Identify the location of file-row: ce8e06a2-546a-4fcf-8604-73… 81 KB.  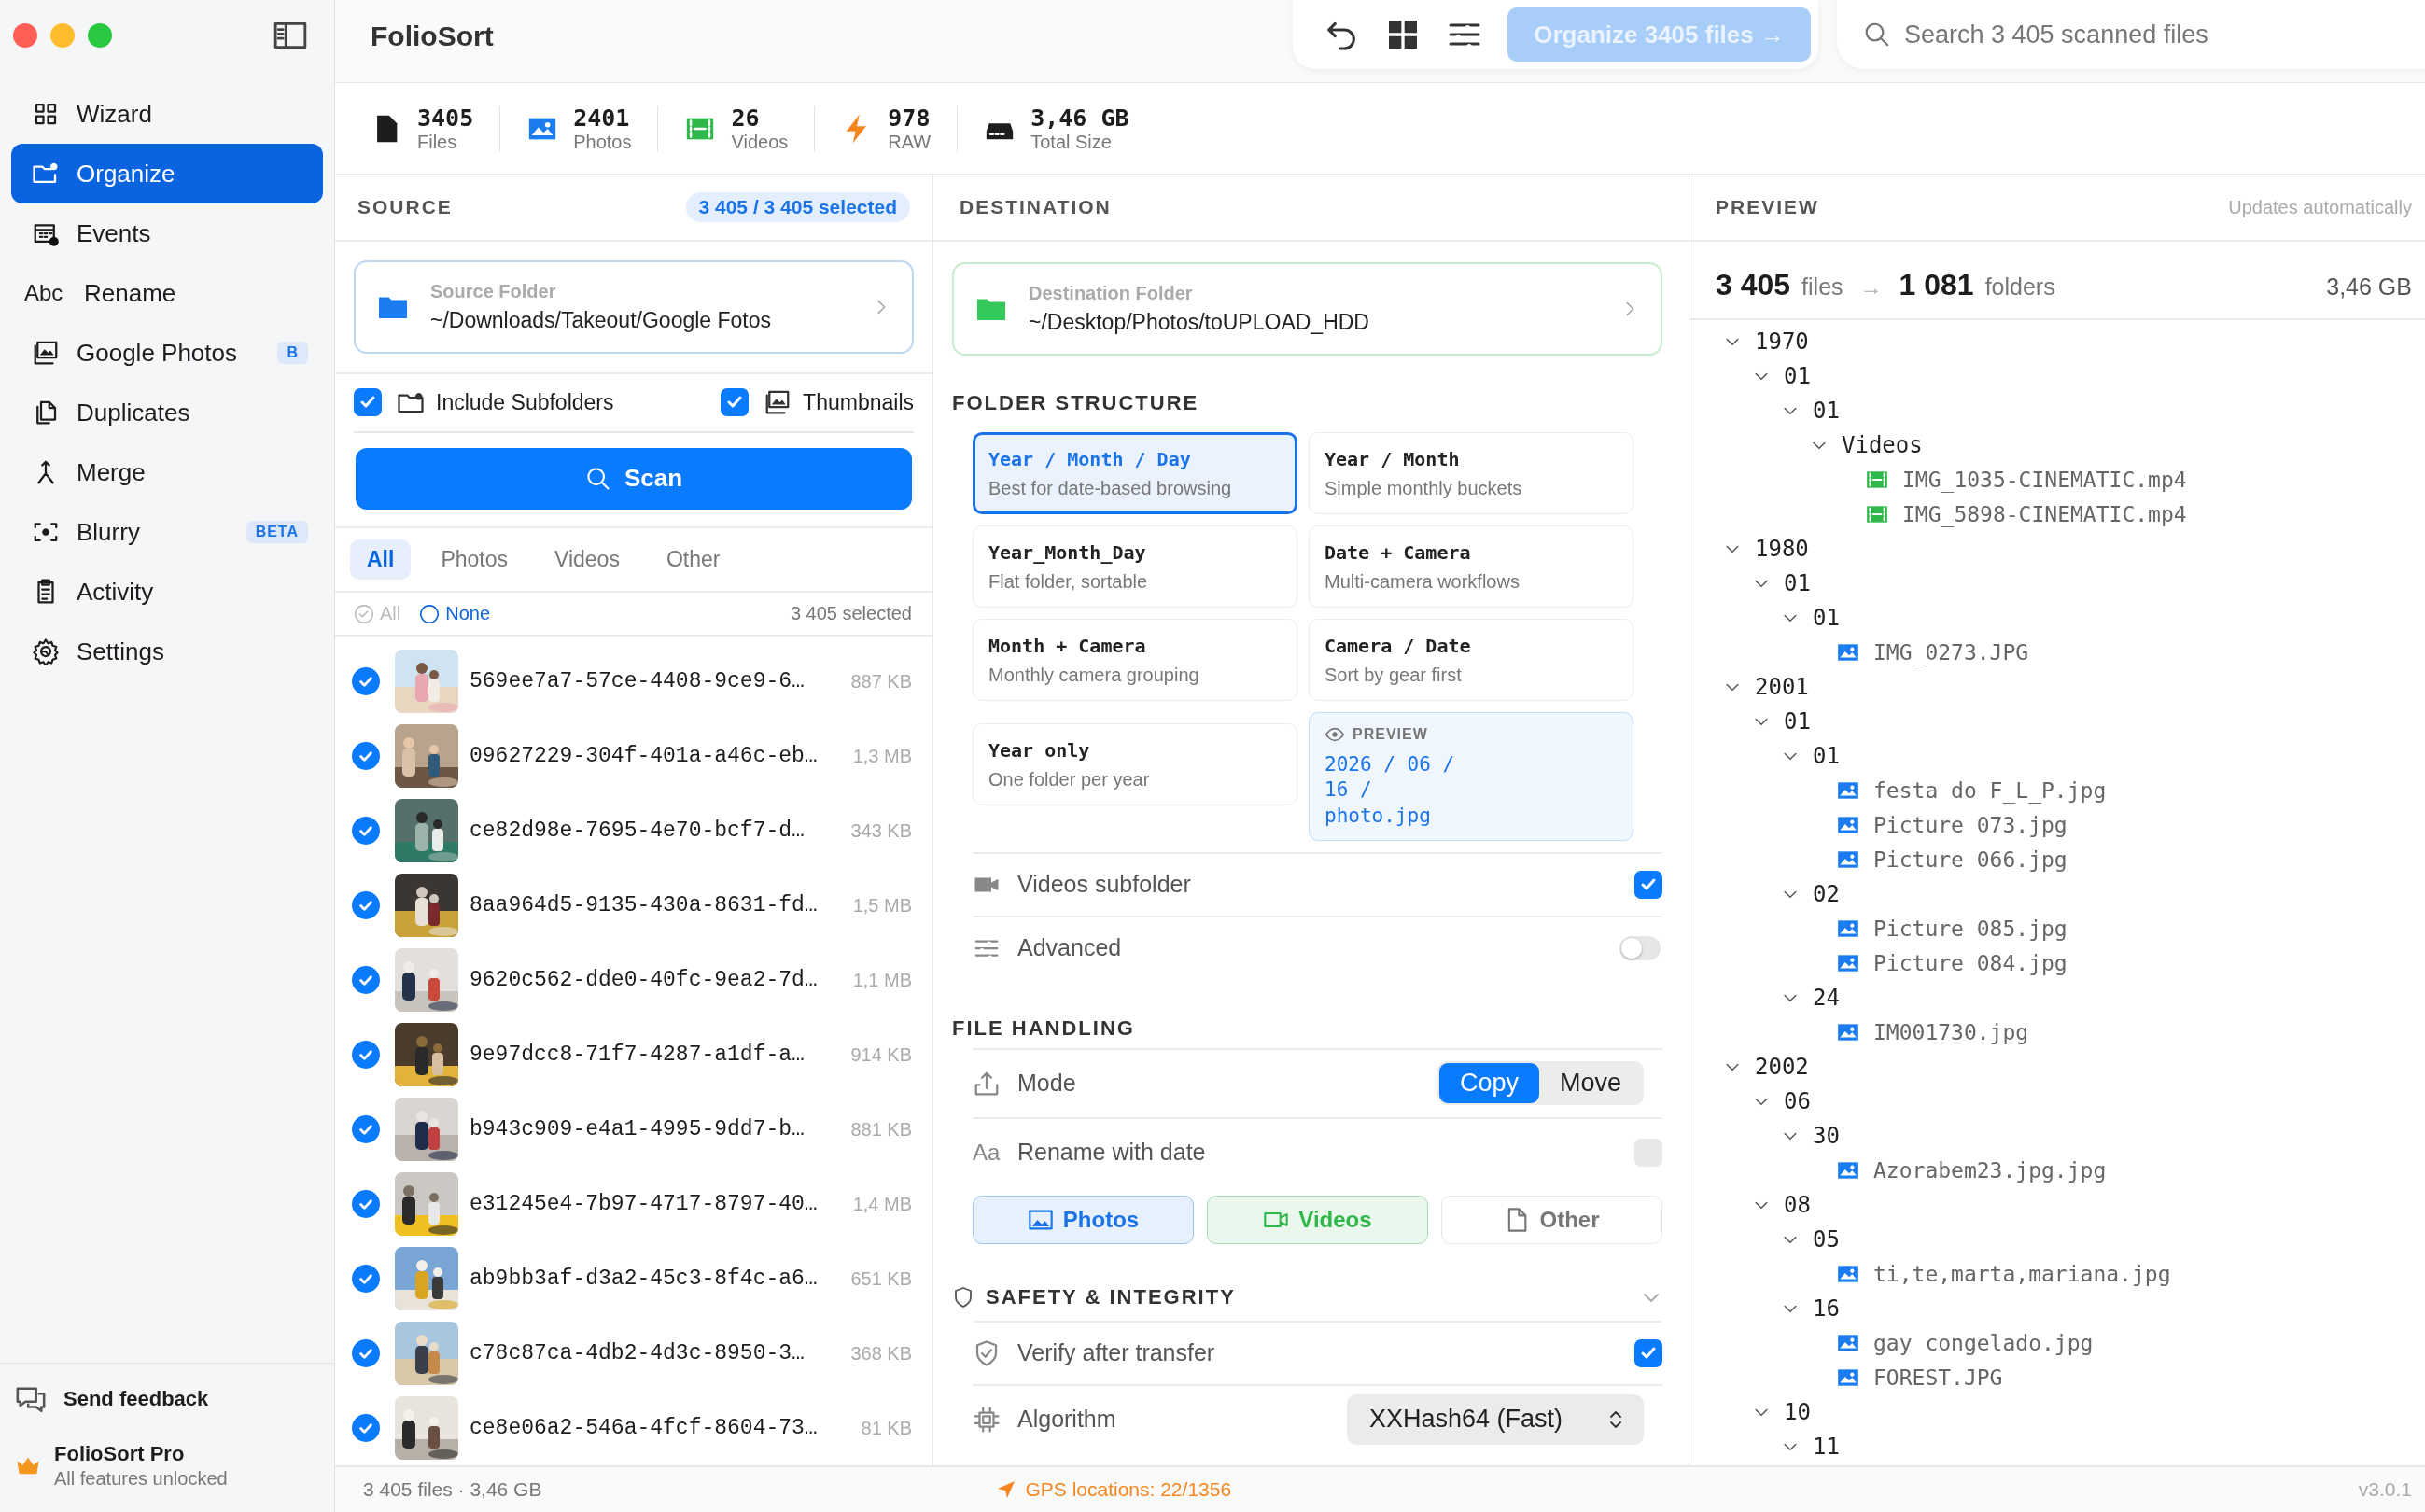
(633, 1428).